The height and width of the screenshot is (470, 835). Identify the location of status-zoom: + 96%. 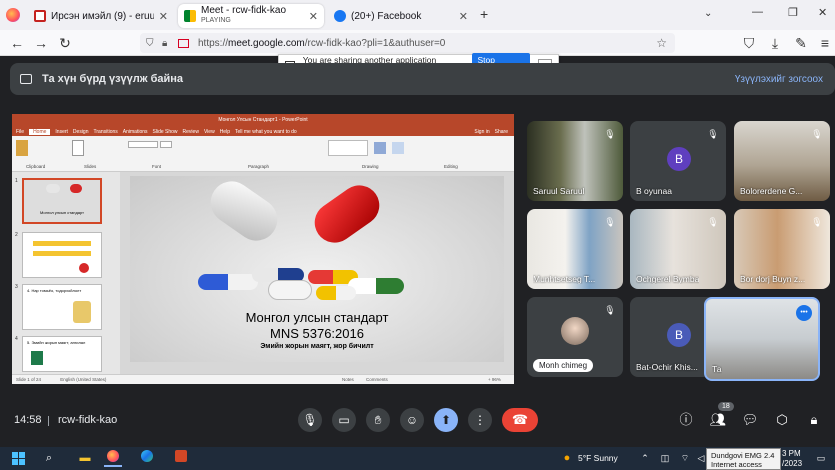
(494, 380).